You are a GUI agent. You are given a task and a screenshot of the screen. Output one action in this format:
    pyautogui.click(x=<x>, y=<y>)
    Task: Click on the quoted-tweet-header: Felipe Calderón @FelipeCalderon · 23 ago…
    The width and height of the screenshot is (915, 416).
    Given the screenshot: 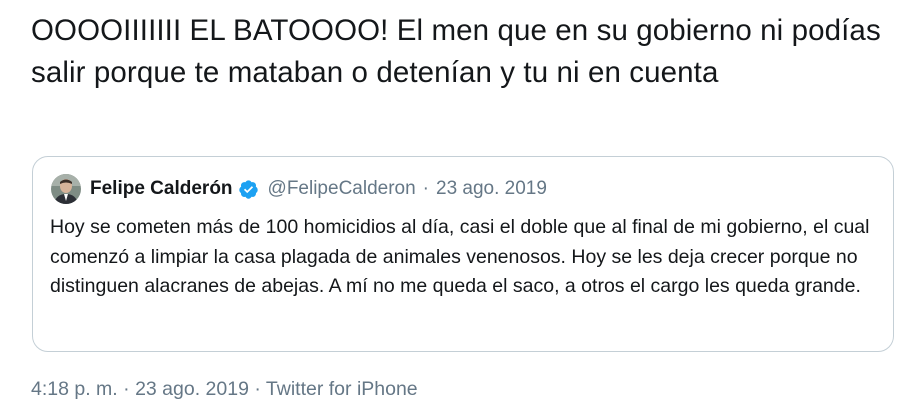 What is the action you would take?
    pyautogui.click(x=299, y=189)
    